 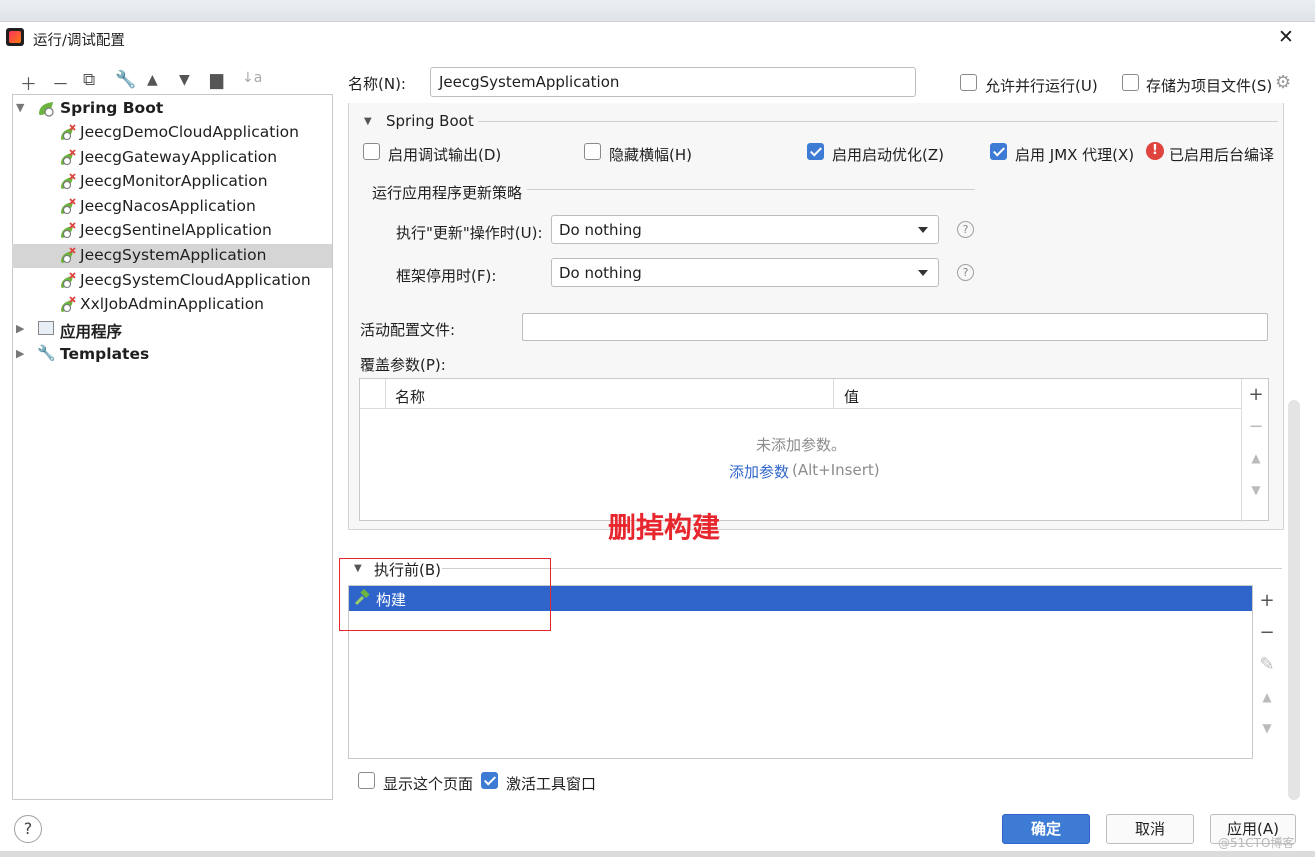 What do you see at coordinates (673, 82) in the screenshot?
I see `name-input: JeecgSystemApplication` at bounding box center [673, 82].